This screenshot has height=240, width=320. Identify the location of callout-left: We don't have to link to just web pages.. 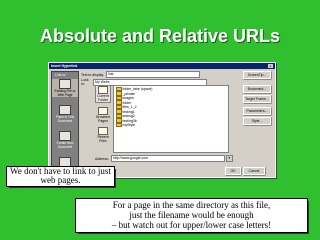
(60, 176).